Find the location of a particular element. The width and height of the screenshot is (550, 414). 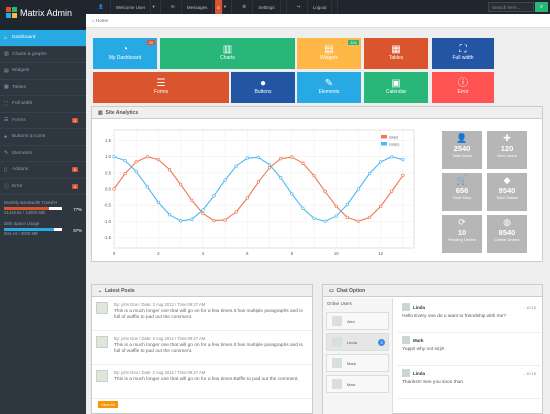

globe-icon: ◍ is located at coordinates (507, 222).